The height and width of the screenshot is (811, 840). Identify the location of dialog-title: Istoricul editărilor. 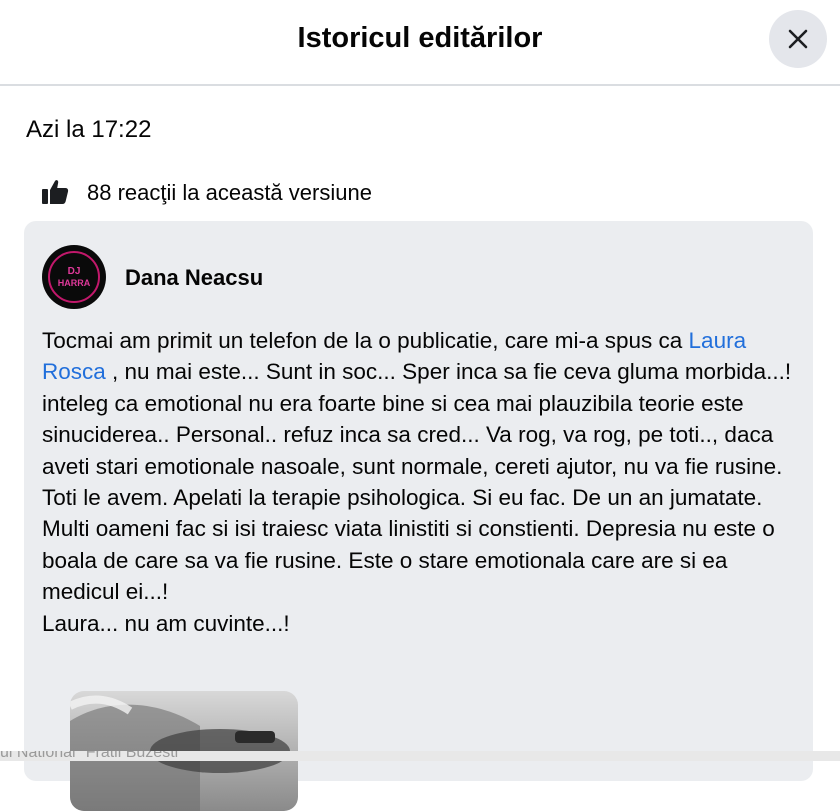
(420, 38).